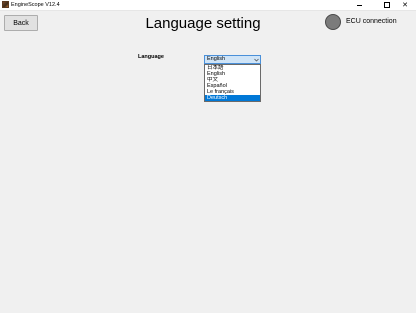 Image resolution: width=416 pixels, height=313 pixels. I want to click on minimize-icon, so click(359, 5).